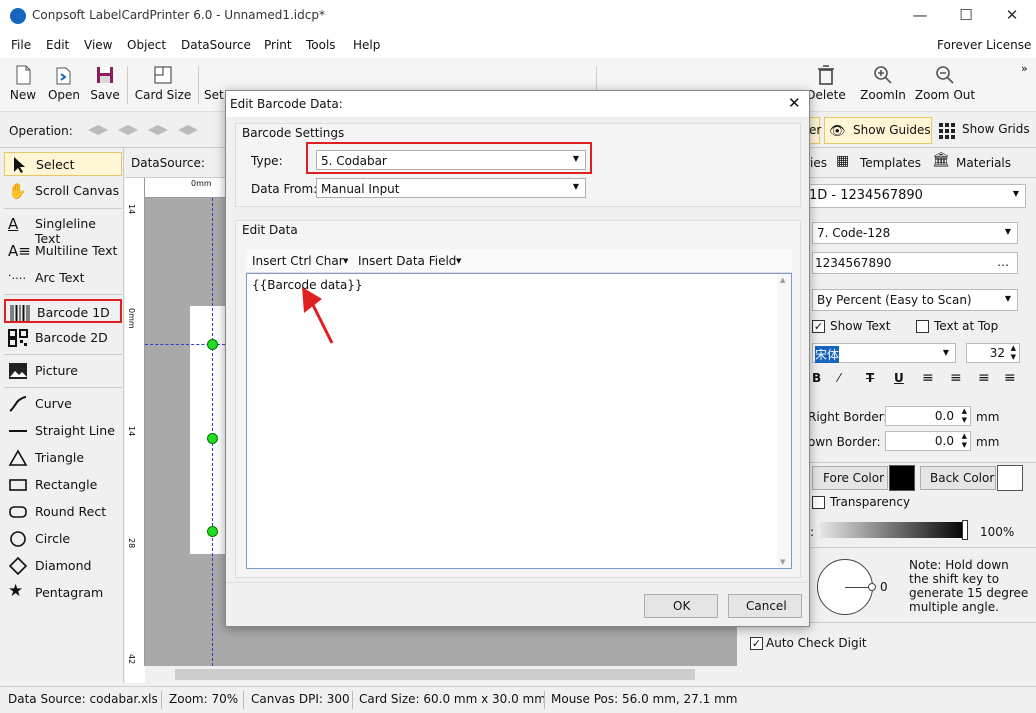 The image size is (1036, 713). I want to click on open-button: Open, so click(64, 86).